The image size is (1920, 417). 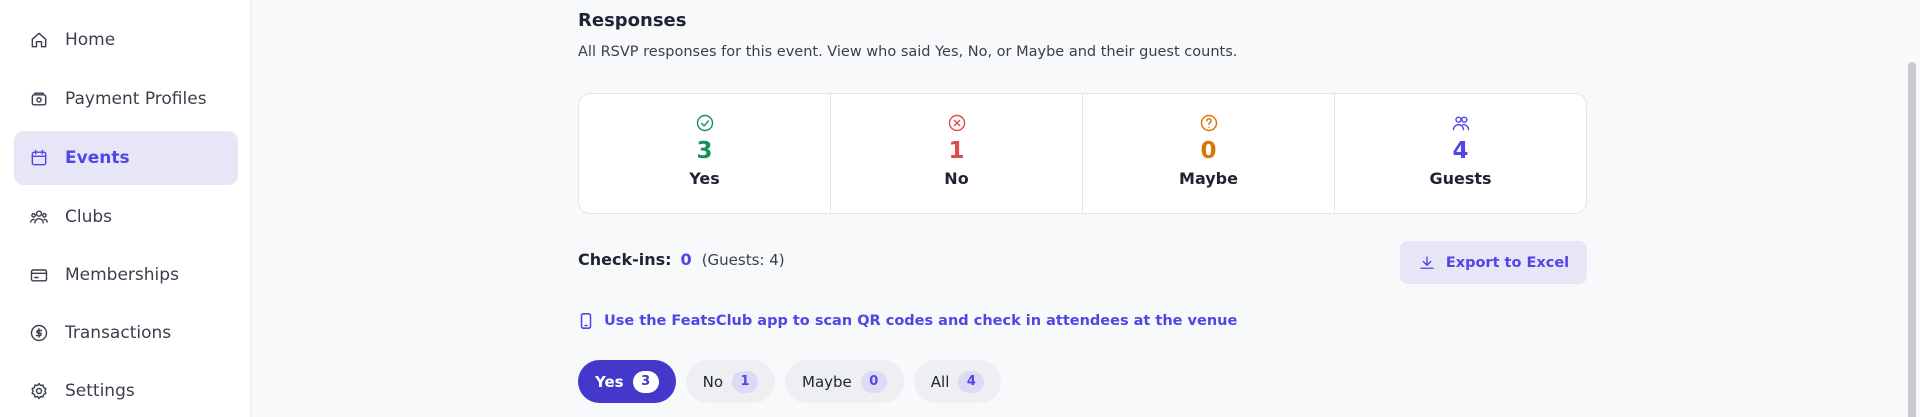 What do you see at coordinates (632, 20) in the screenshot?
I see `responses-title: Responses` at bounding box center [632, 20].